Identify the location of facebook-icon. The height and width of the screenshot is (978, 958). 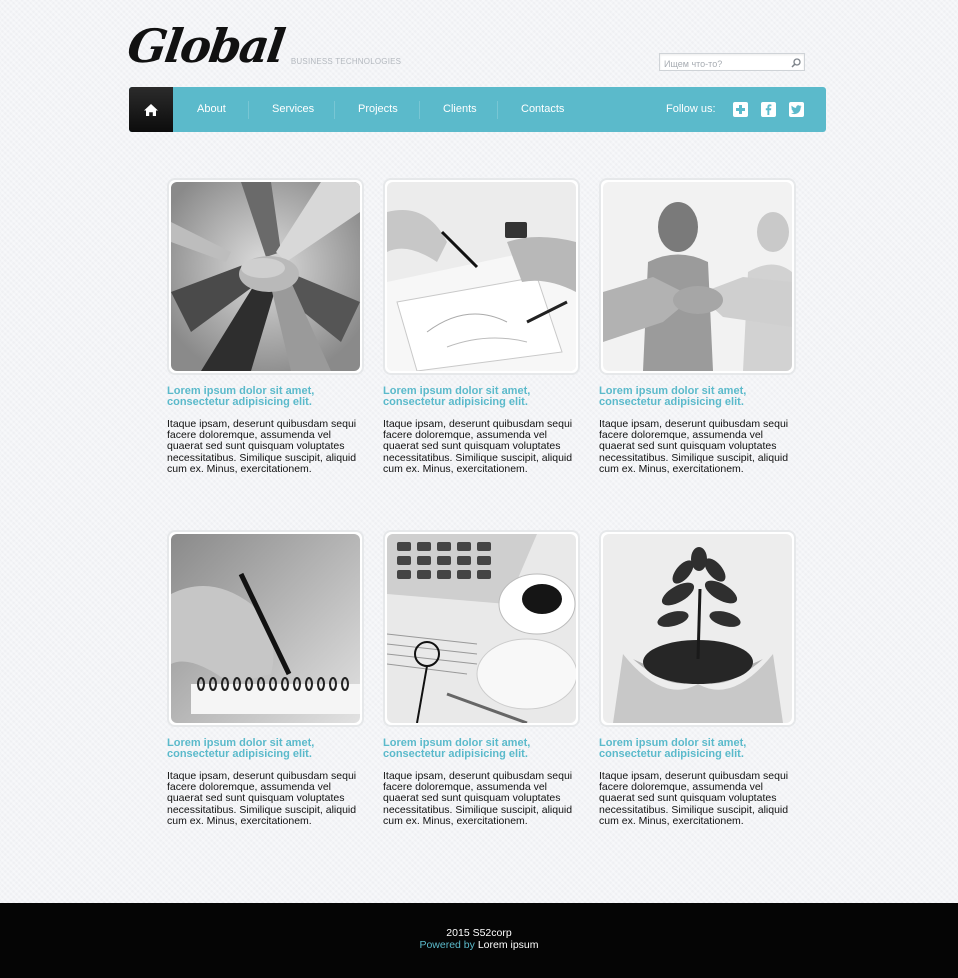
(768, 109).